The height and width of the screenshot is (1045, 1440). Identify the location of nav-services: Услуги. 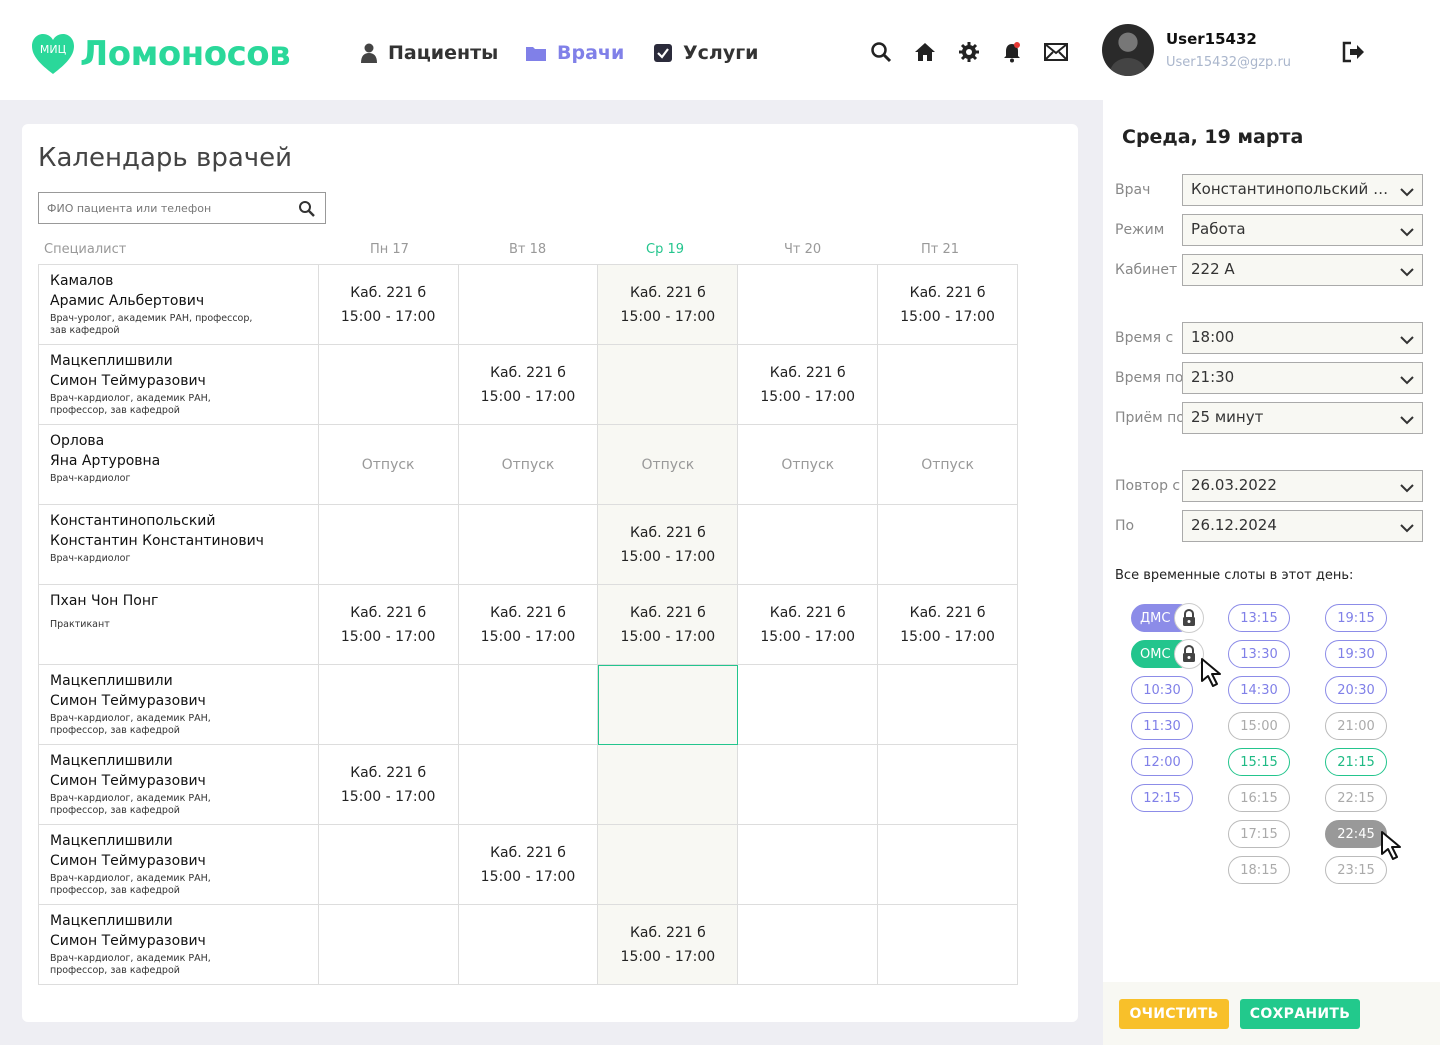
(705, 53).